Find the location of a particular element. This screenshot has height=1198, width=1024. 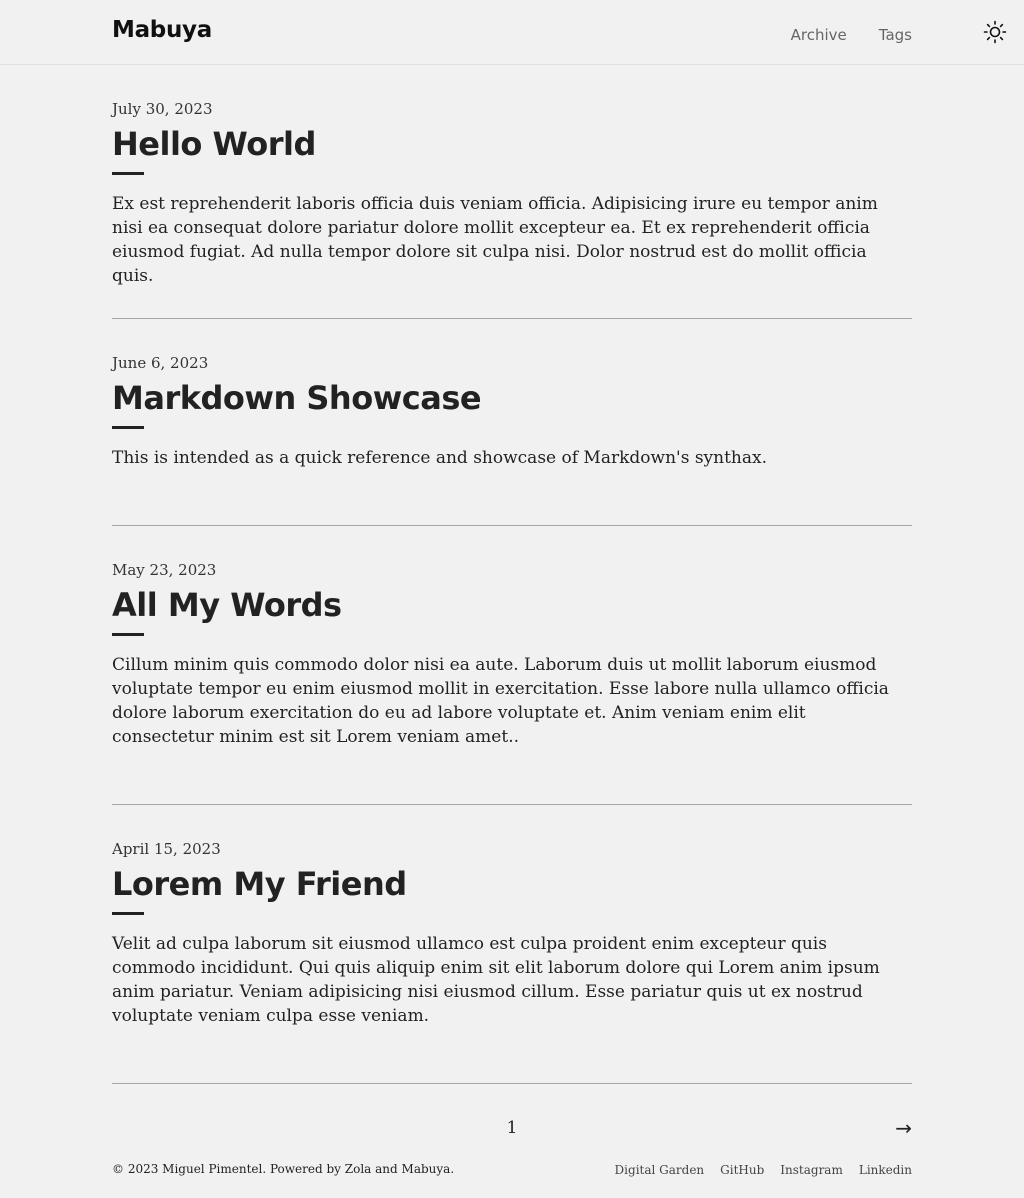

footer-link-instagram: Instagram is located at coordinates (811, 1170).